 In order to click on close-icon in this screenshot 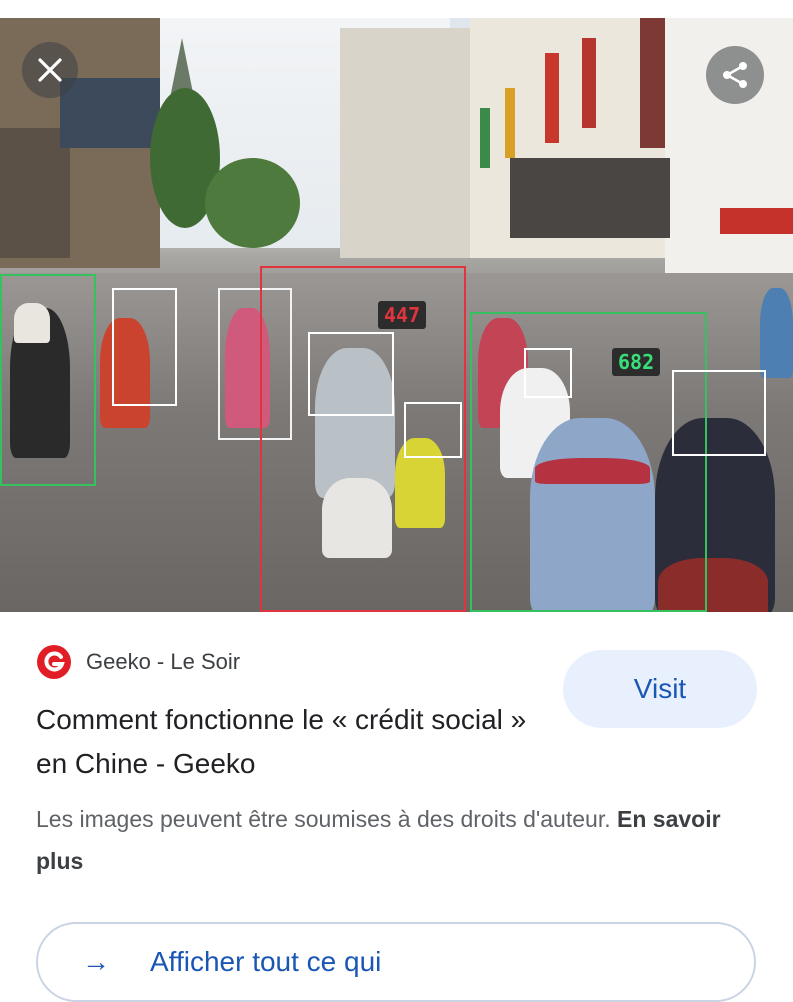, I will do `click(50, 70)`.